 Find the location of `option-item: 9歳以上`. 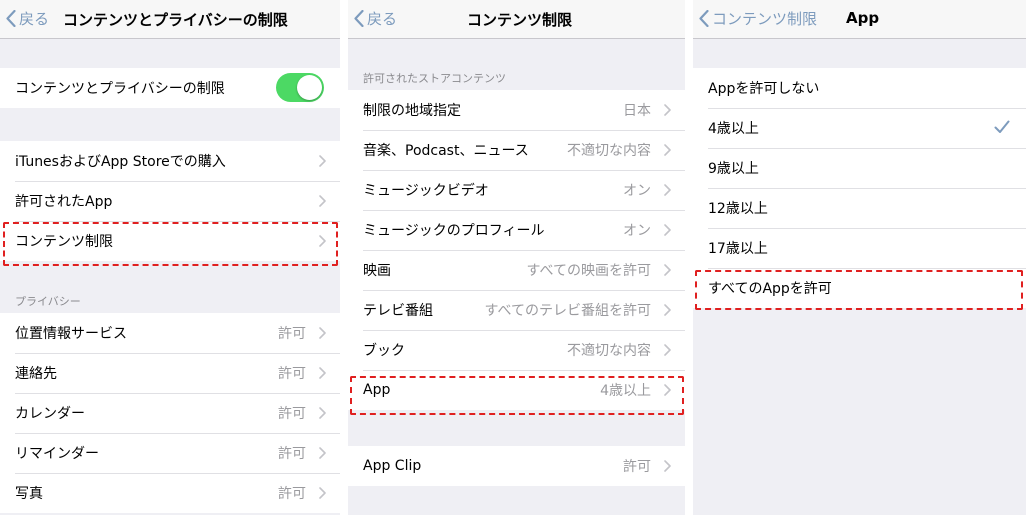

option-item: 9歳以上 is located at coordinates (859, 168).